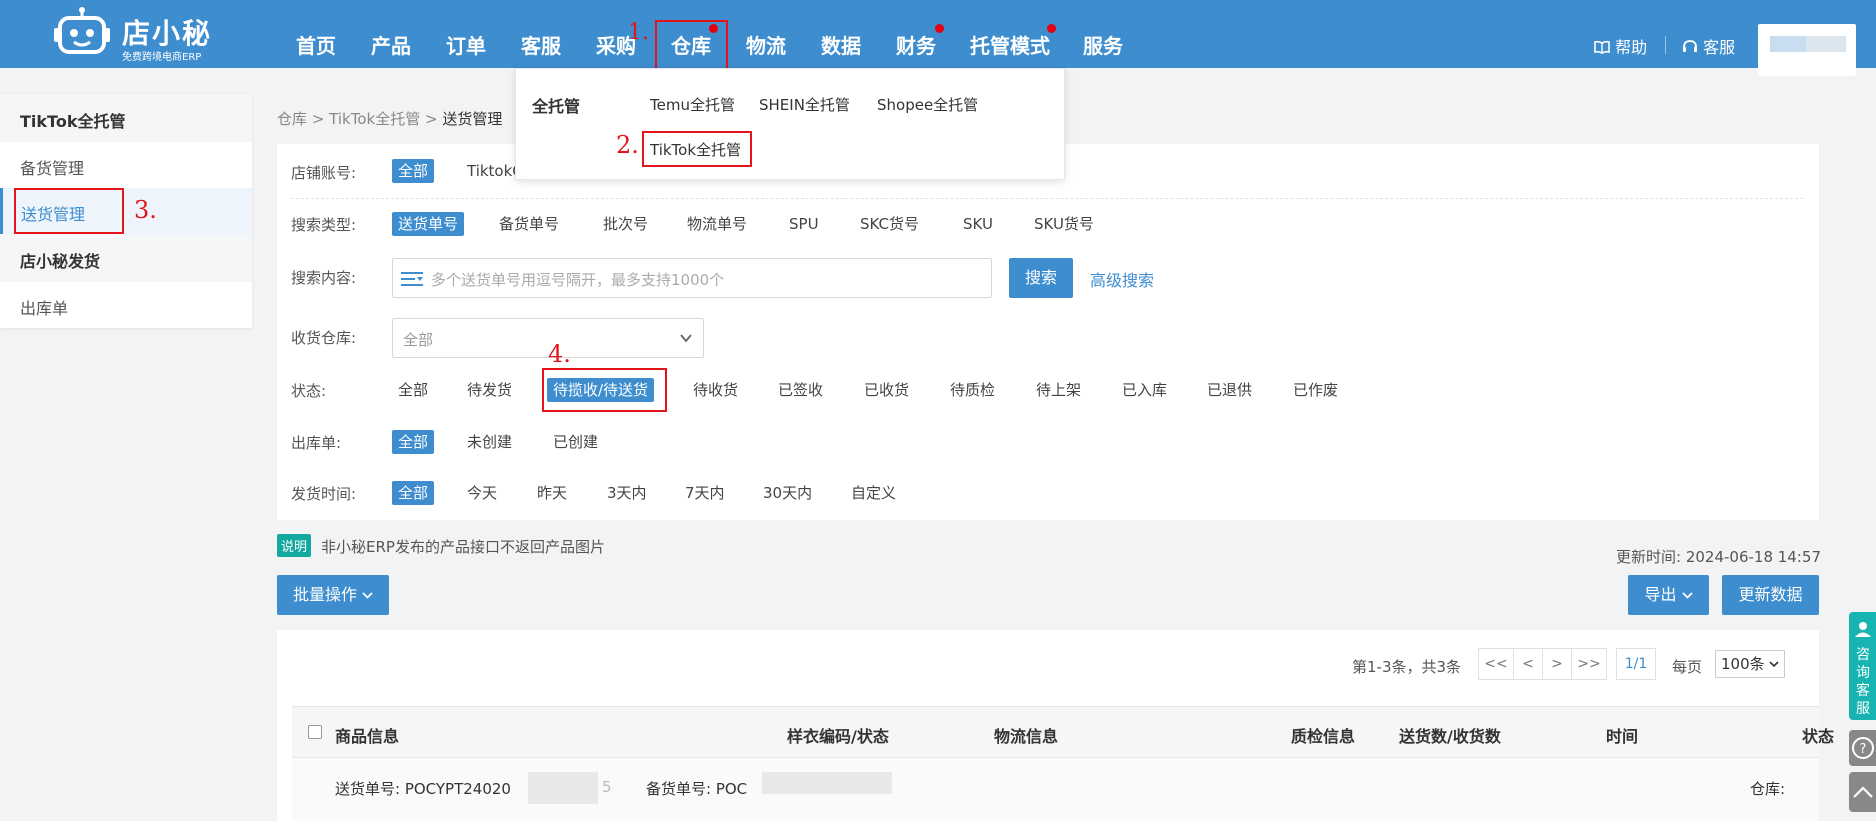 This screenshot has width=1876, height=821. What do you see at coordinates (413, 171) in the screenshot?
I see `store-option-all: 全部` at bounding box center [413, 171].